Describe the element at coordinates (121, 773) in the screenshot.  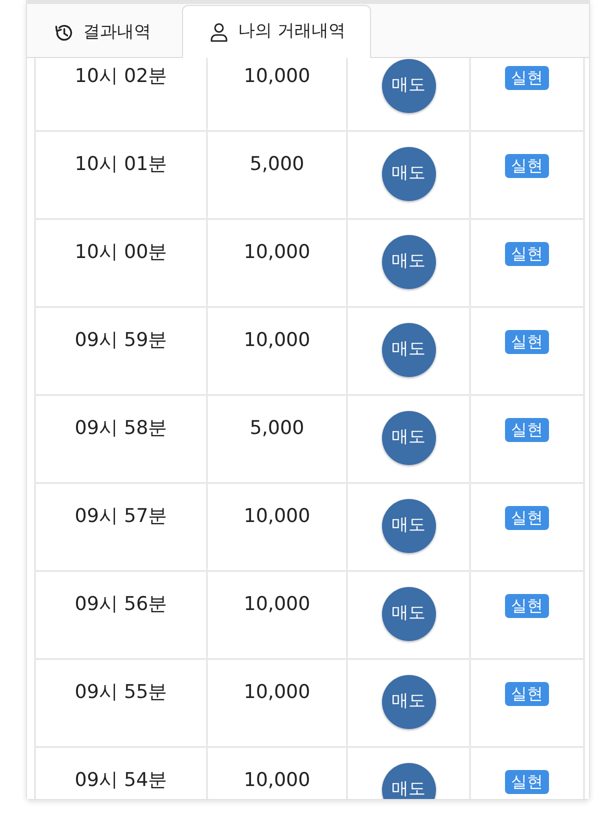
I see `time-cell: 09시 54분` at that location.